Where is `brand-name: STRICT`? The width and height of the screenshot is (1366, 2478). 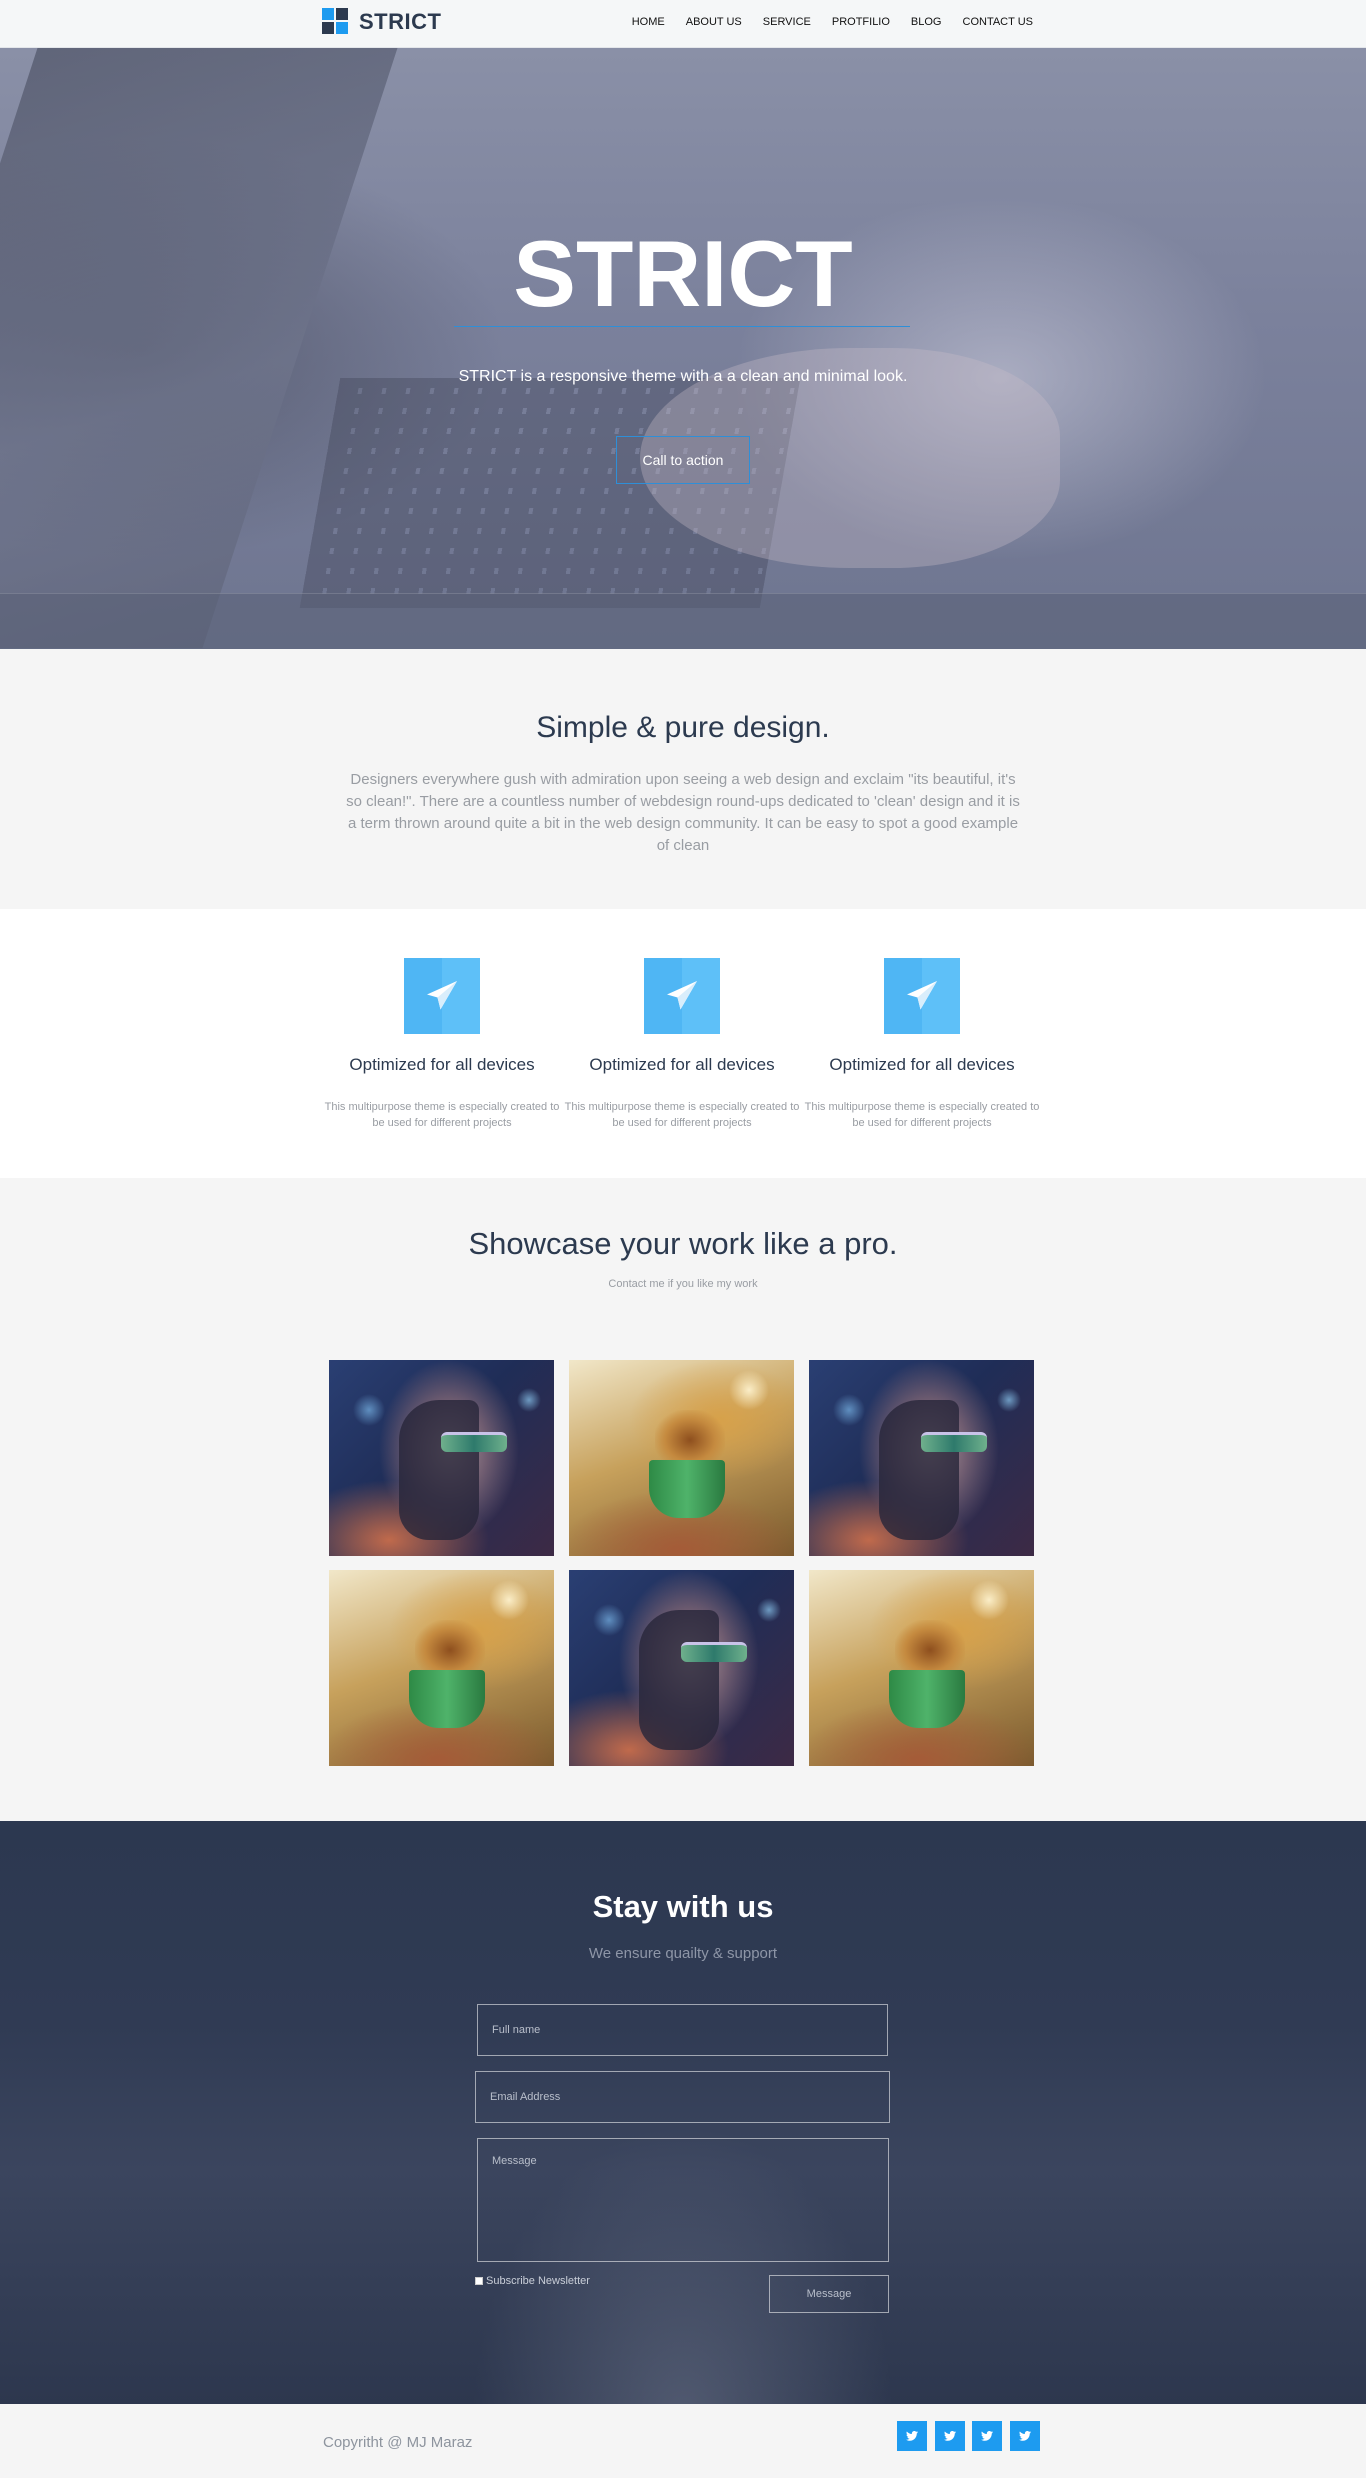
brand-name: STRICT is located at coordinates (400, 21).